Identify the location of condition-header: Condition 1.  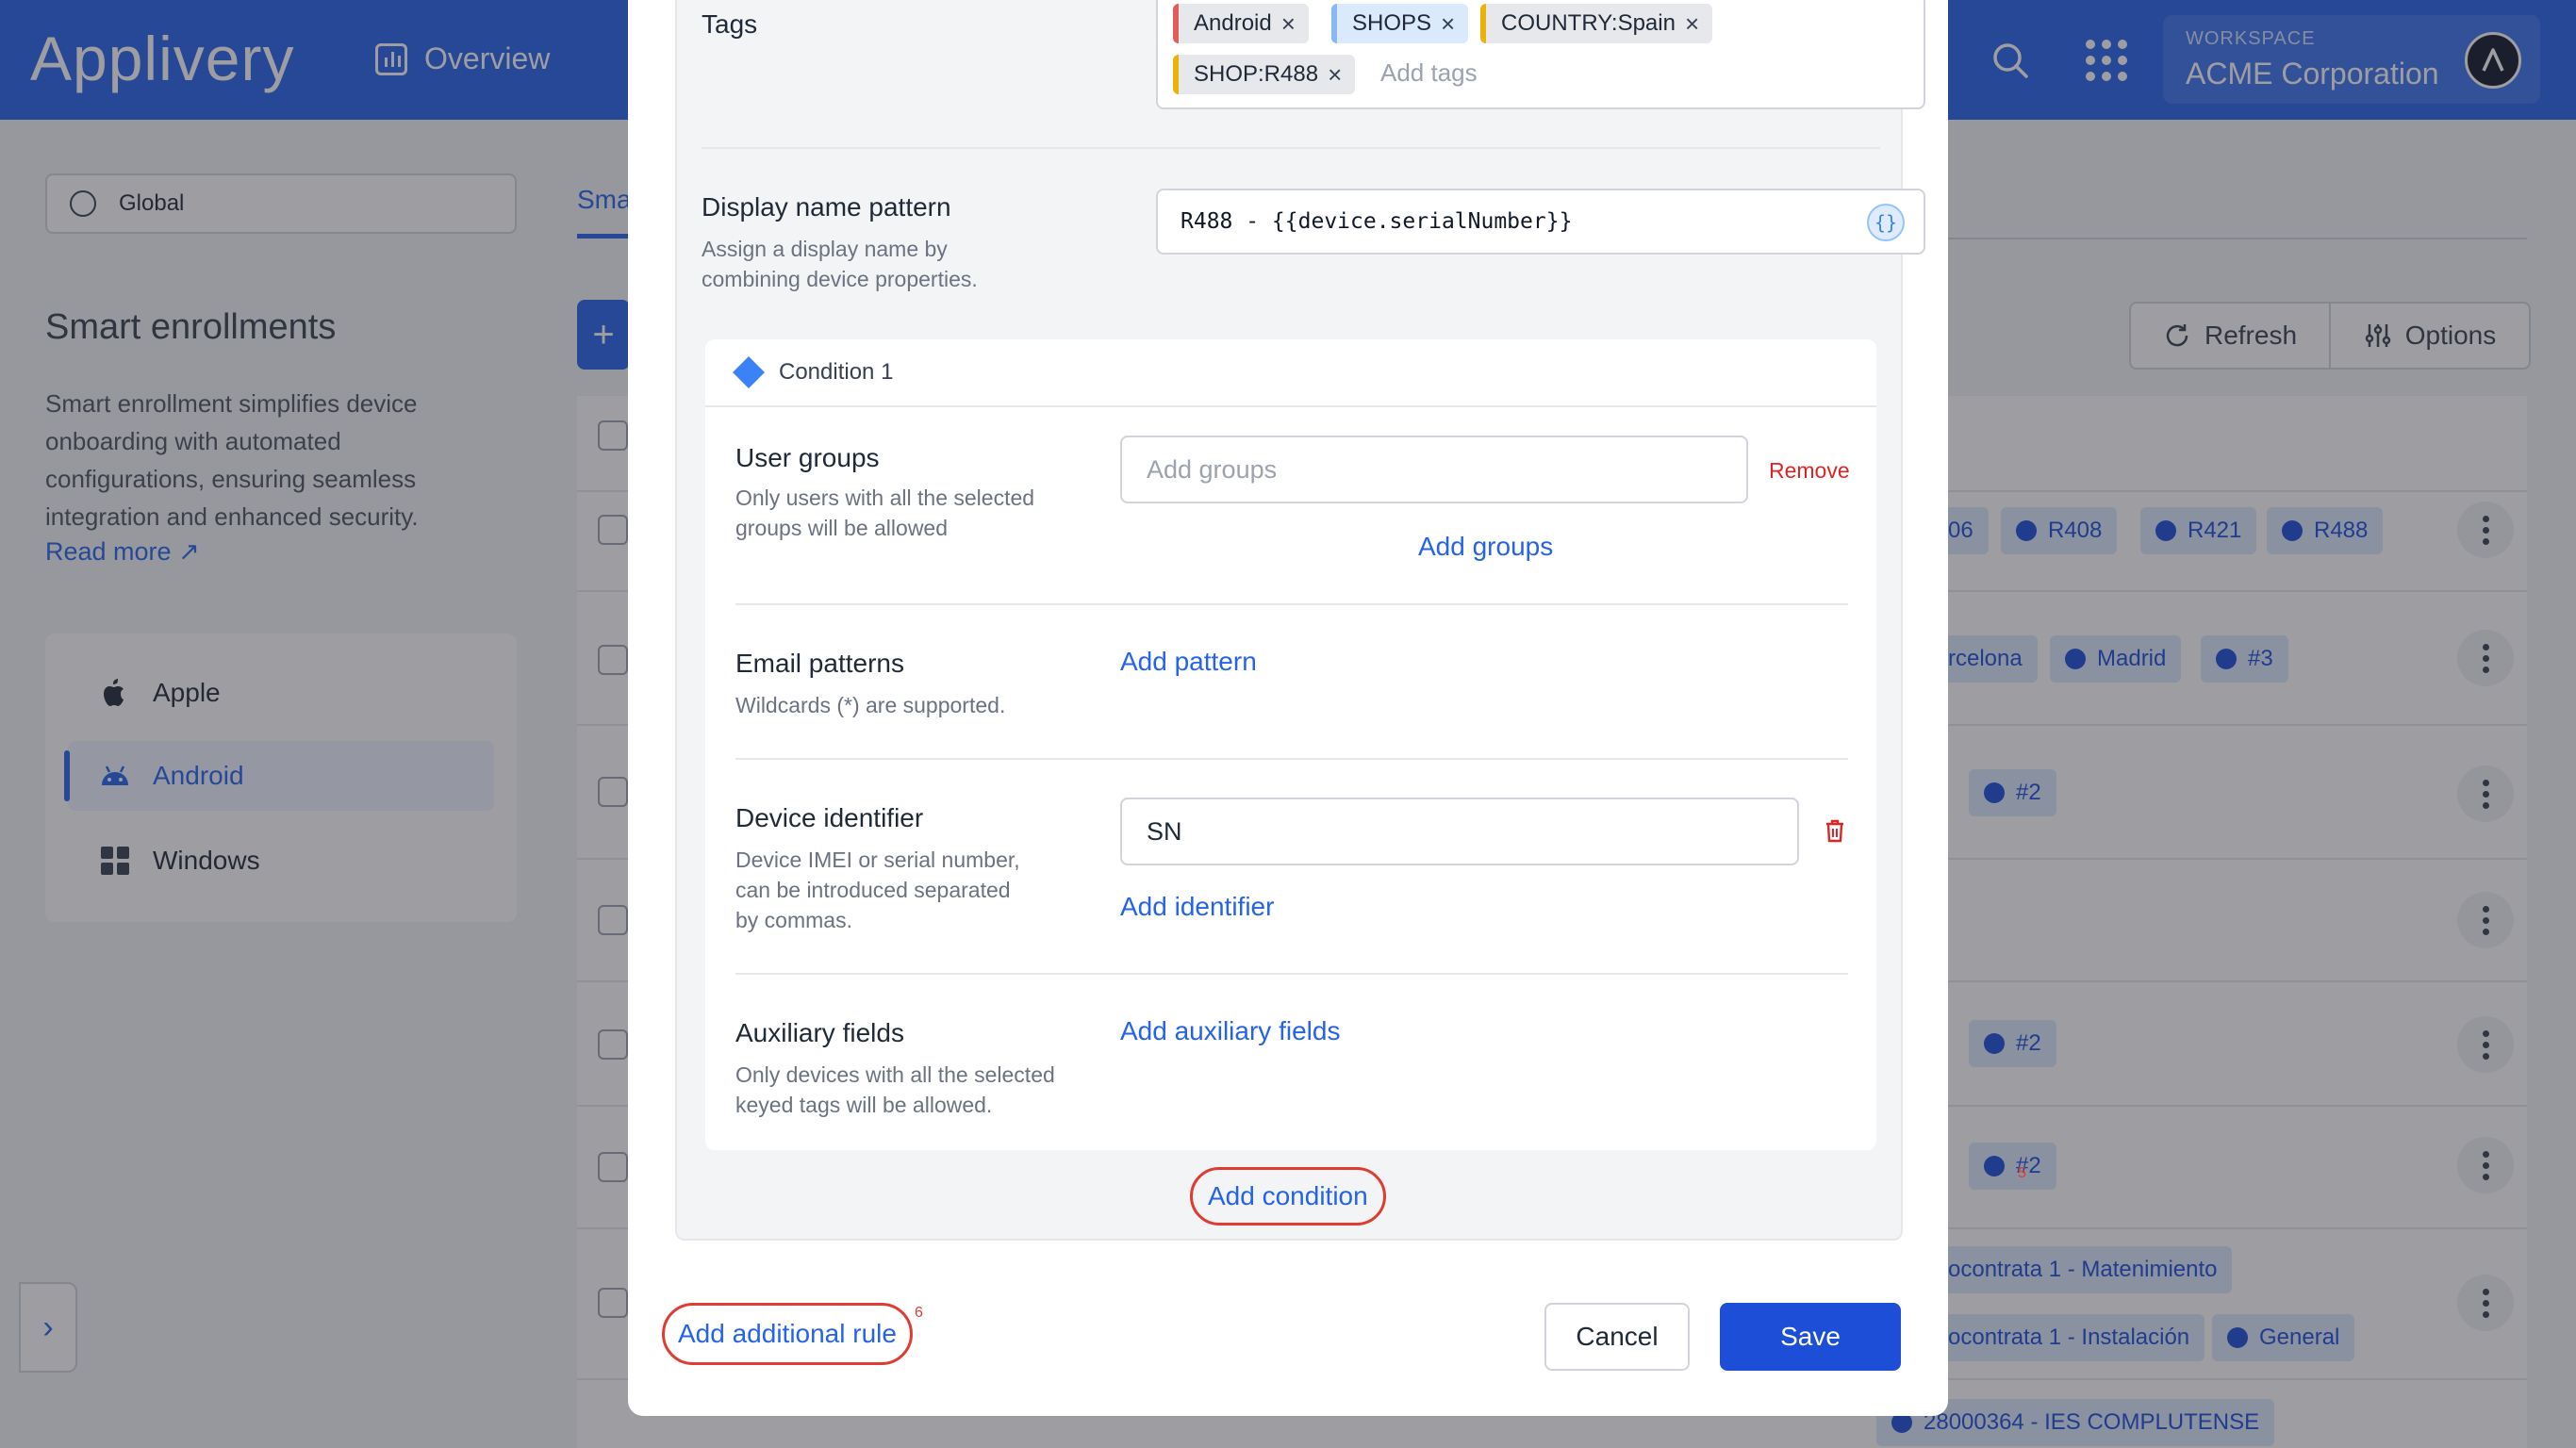
(1290, 373).